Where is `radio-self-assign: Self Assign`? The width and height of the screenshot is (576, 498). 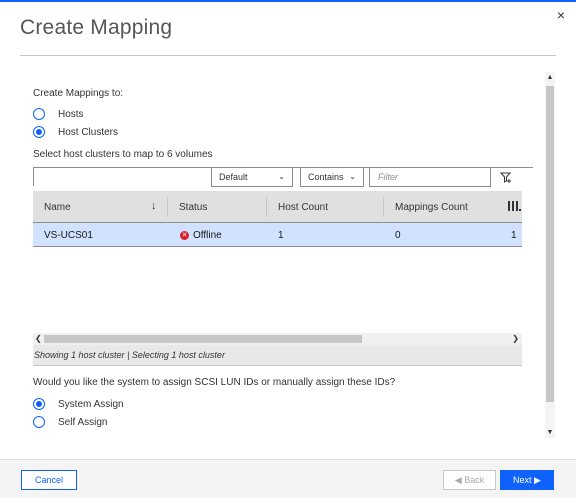
radio-self-assign: Self Assign is located at coordinates (70, 422).